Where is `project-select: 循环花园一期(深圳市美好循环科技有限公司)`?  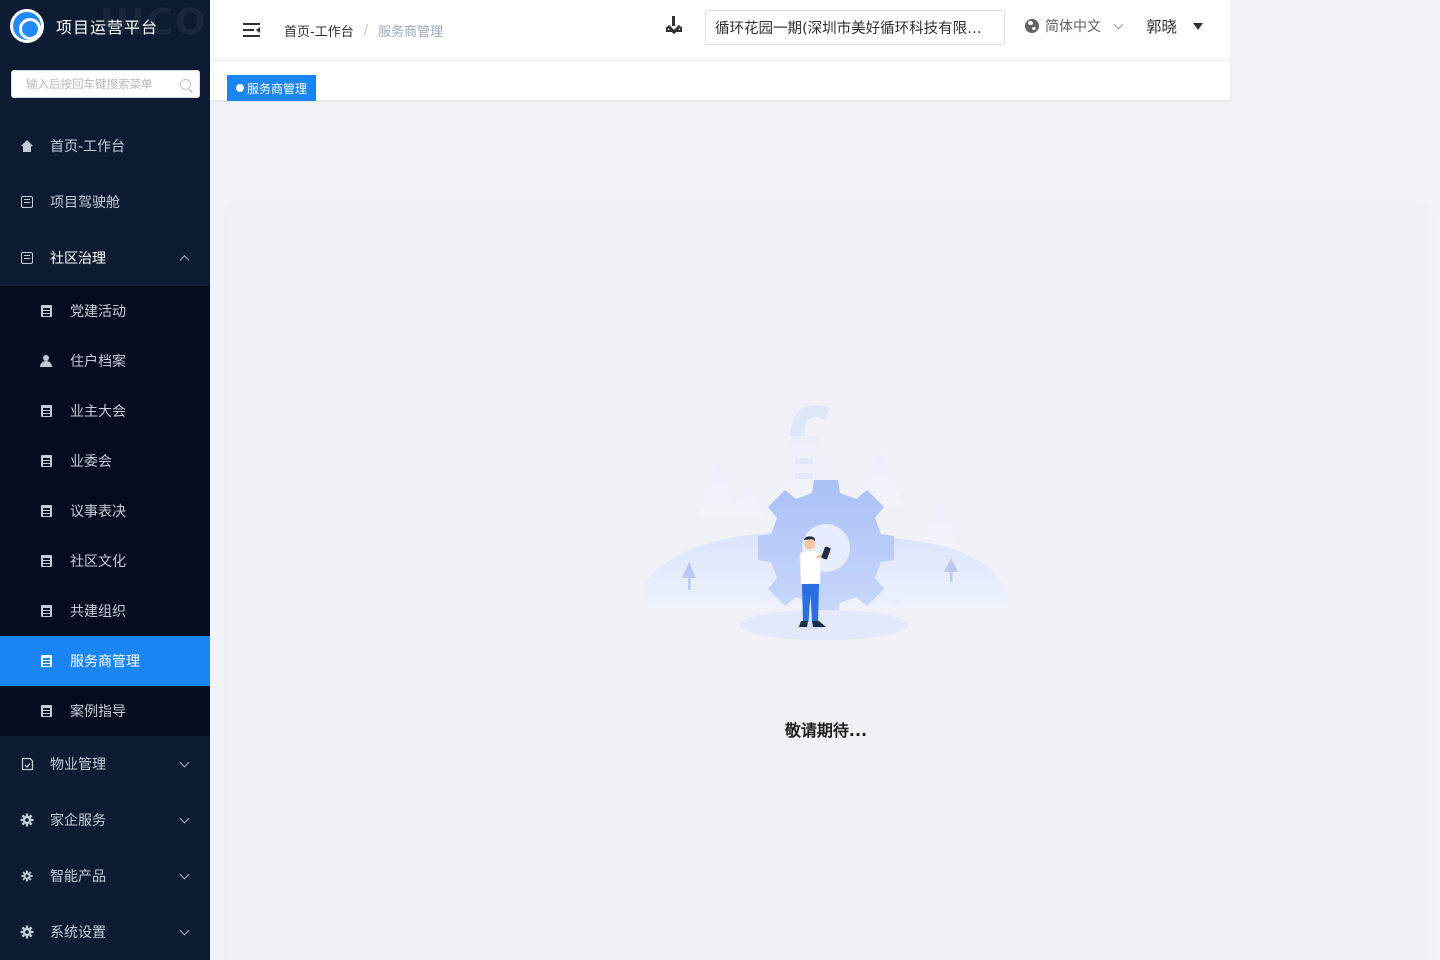
project-select: 循环花园一期(深圳市美好循环科技有限公司) is located at coordinates (855, 27).